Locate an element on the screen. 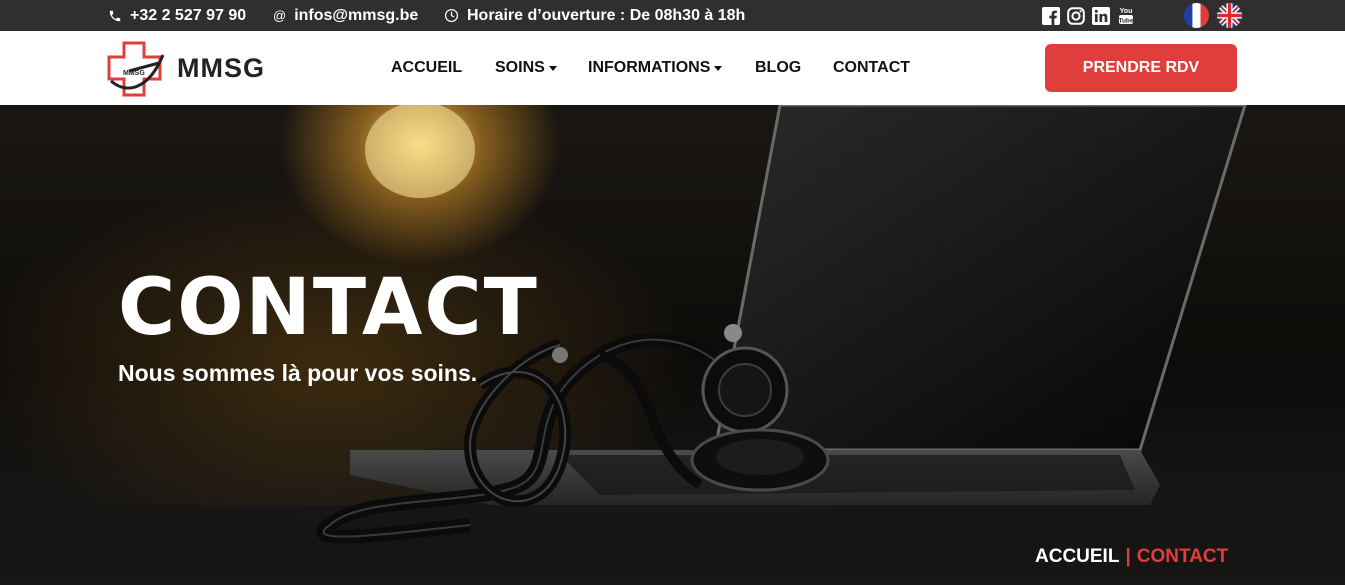 The height and width of the screenshot is (585, 1345). nav-item-blog: BLOG is located at coordinates (778, 68).